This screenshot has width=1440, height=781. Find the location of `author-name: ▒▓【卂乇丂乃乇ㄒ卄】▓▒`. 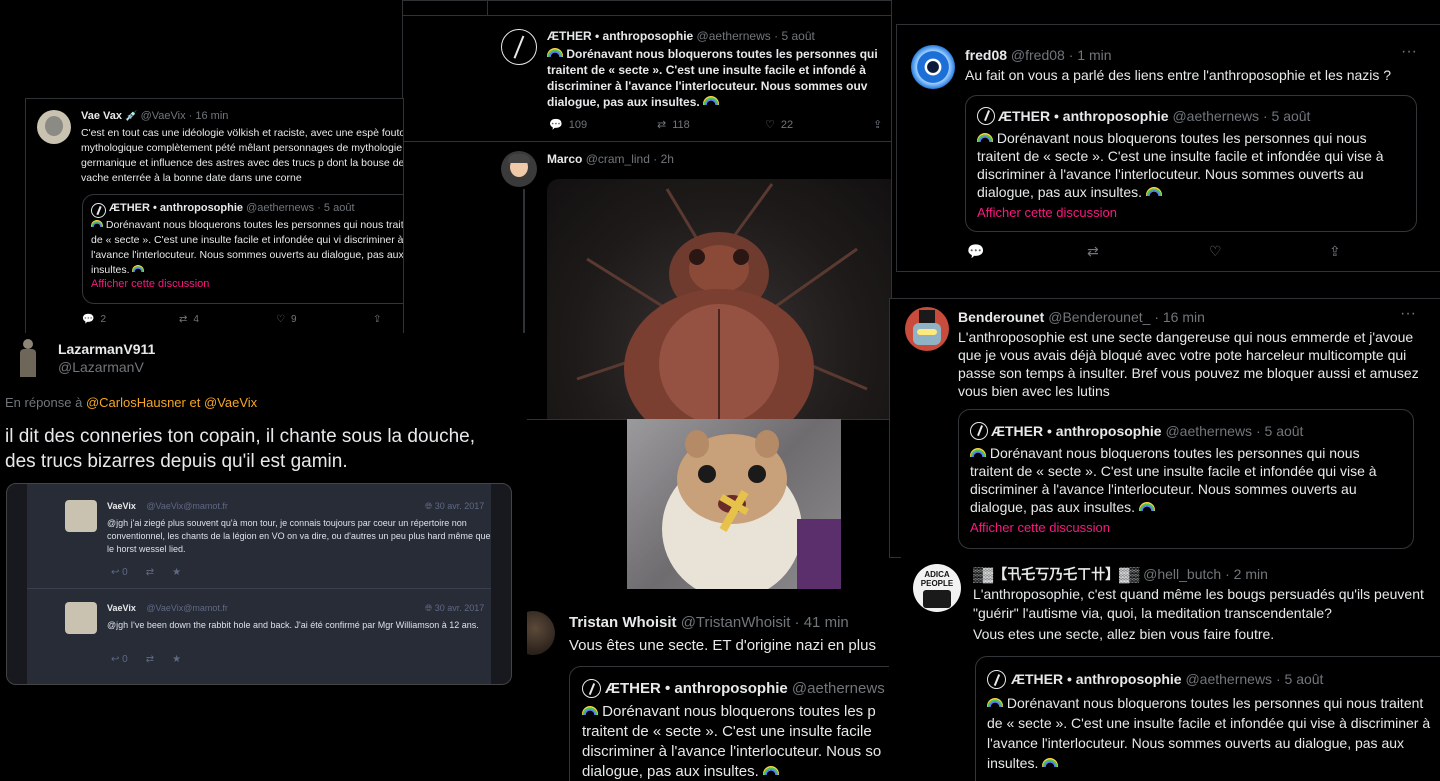

author-name: ▒▓【卂乇丂乃乇ㄒ卄】▓▒ is located at coordinates (1056, 574).